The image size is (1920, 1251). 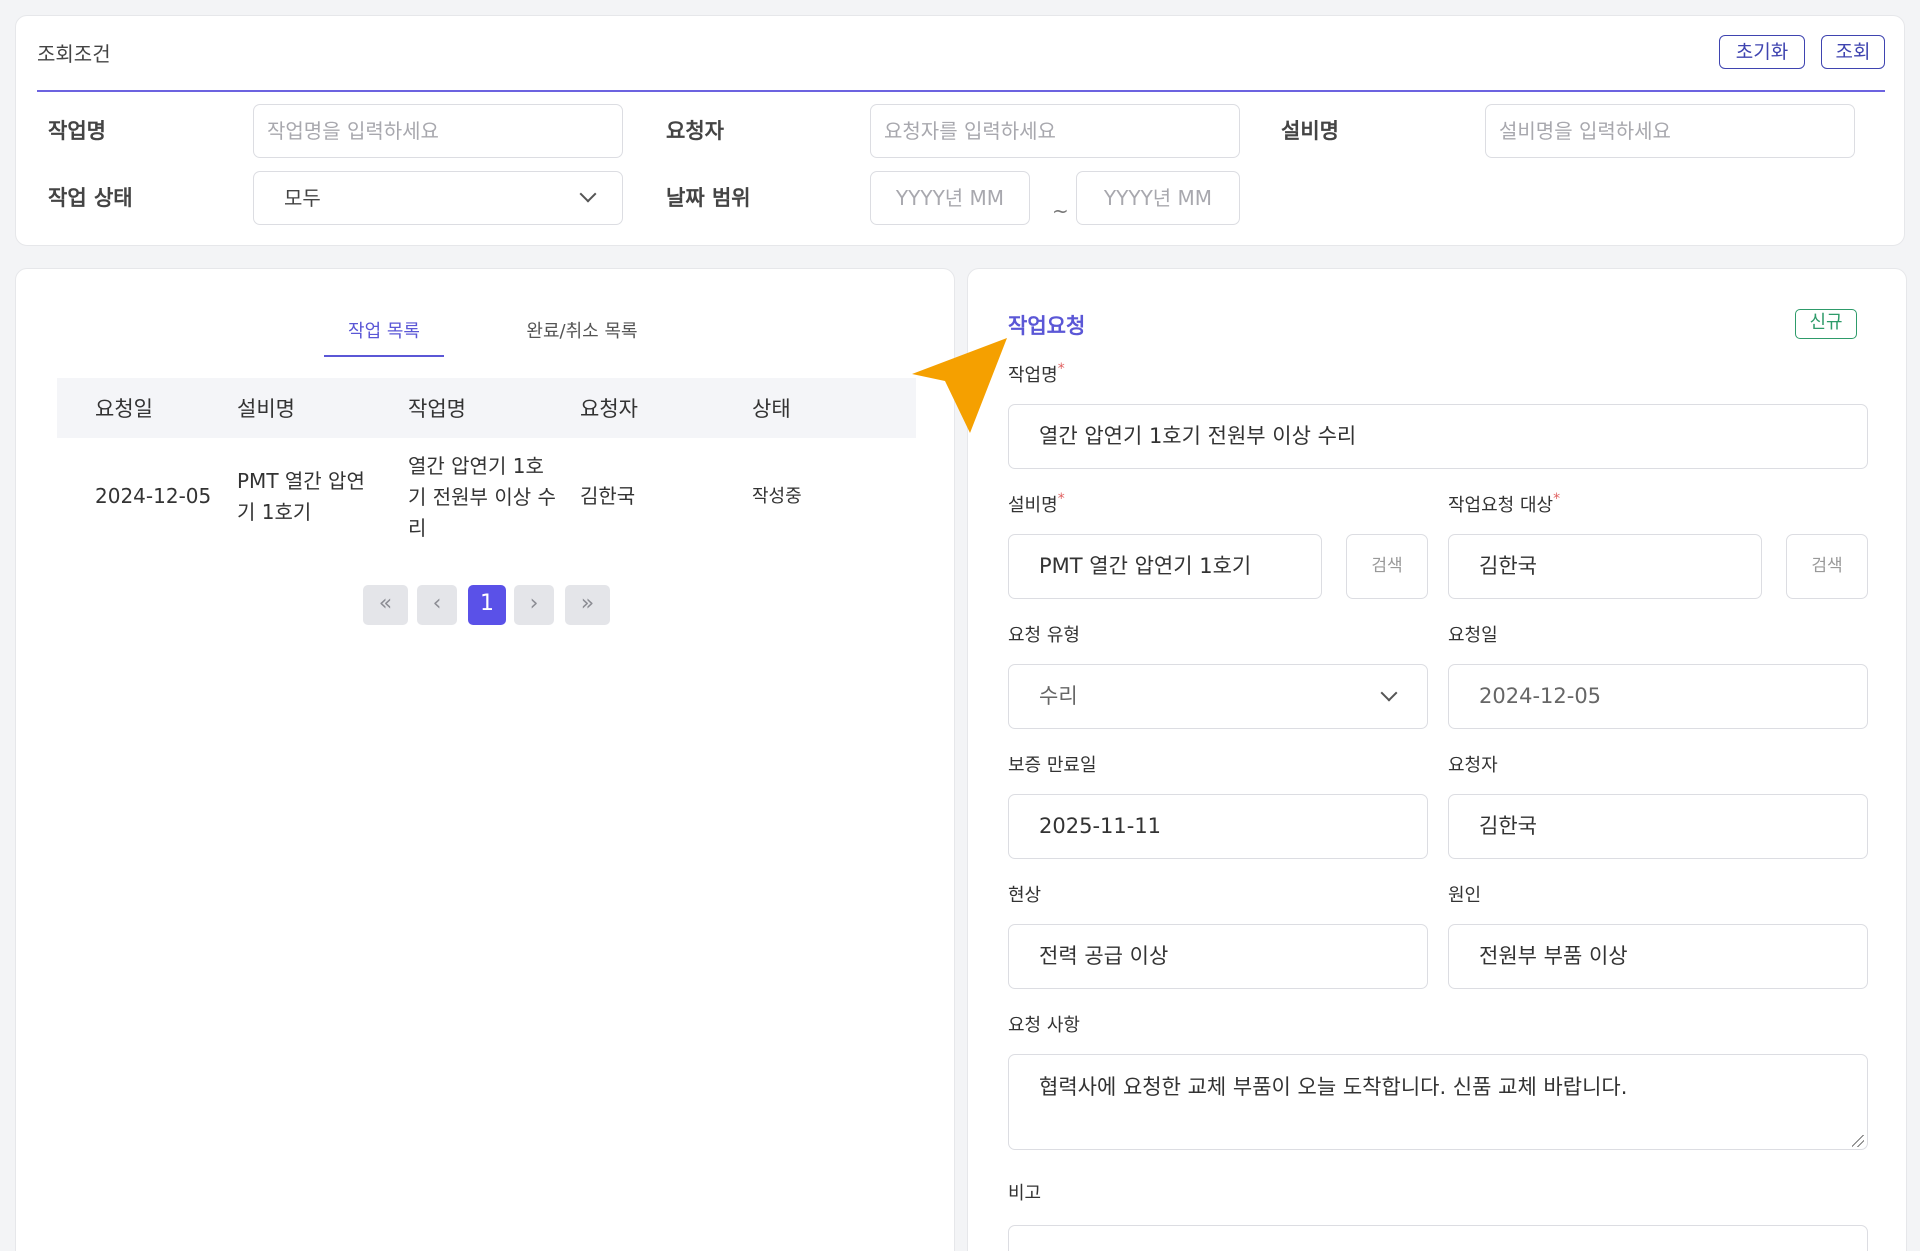 I want to click on column-header-work-name: 작업명, so click(x=437, y=409).